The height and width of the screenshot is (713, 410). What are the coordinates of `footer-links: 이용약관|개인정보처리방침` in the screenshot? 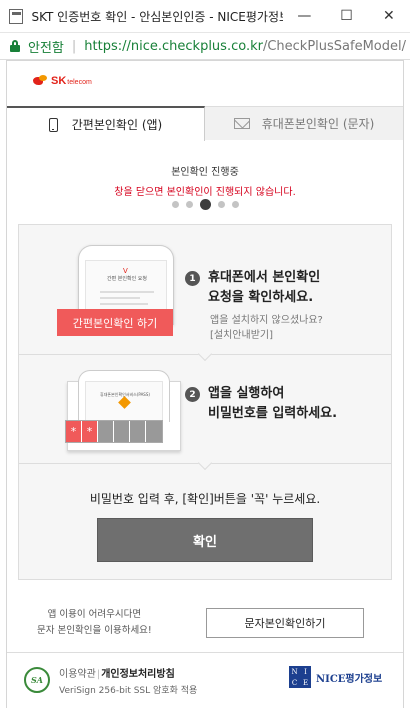 It's located at (117, 672).